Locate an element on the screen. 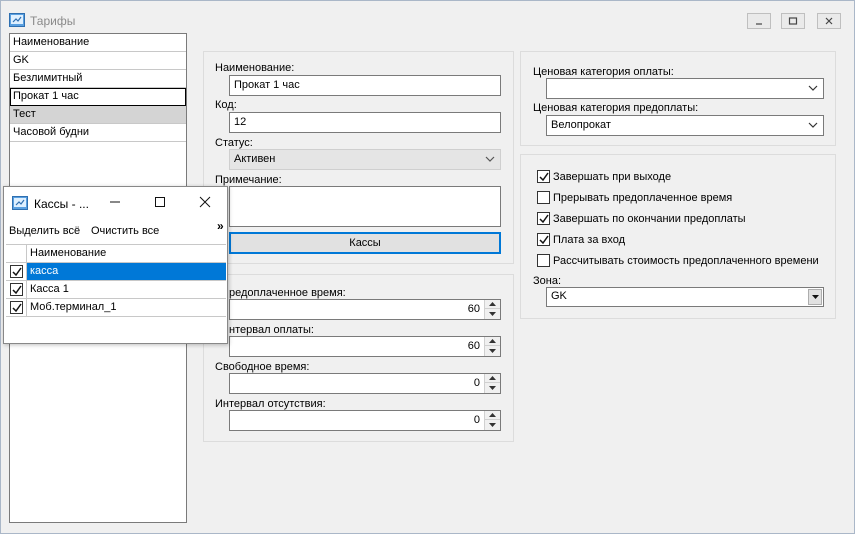 This screenshot has width=855, height=534. code-input: 12 is located at coordinates (365, 122).